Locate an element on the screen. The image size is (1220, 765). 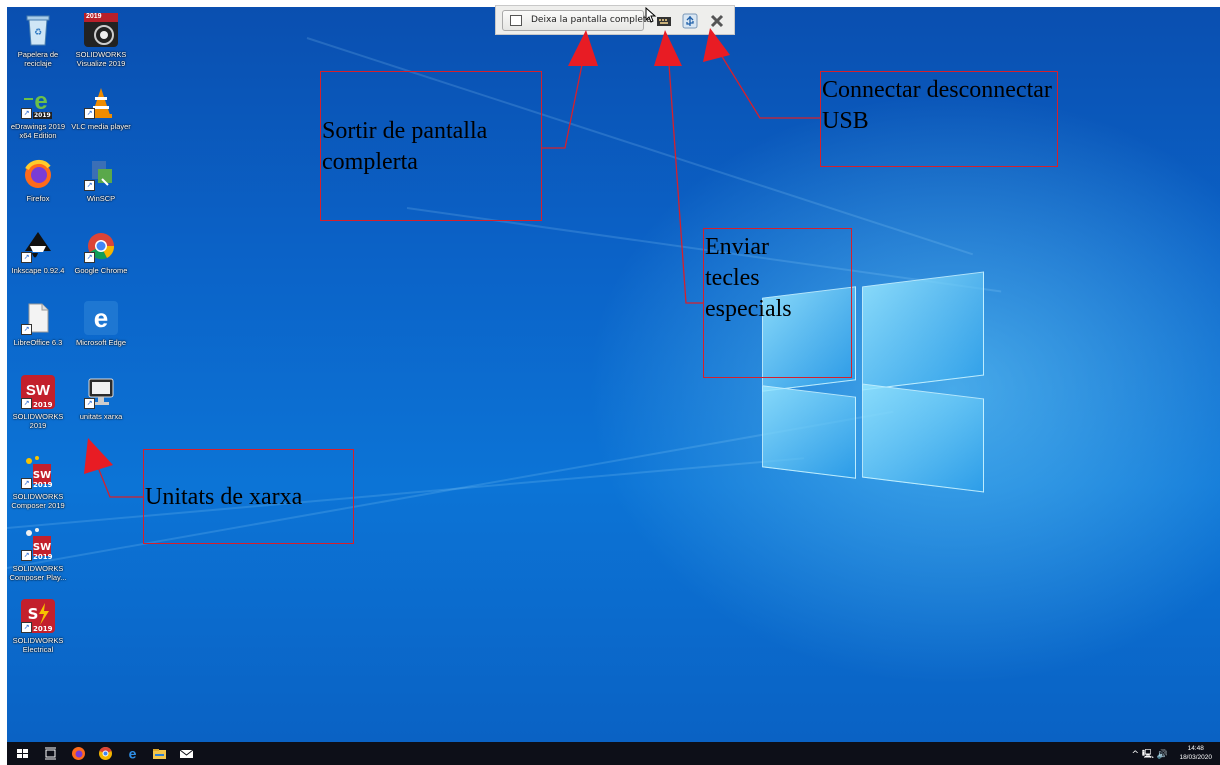
chevron-up-icon: ^ is located at coordinates (1135, 755).